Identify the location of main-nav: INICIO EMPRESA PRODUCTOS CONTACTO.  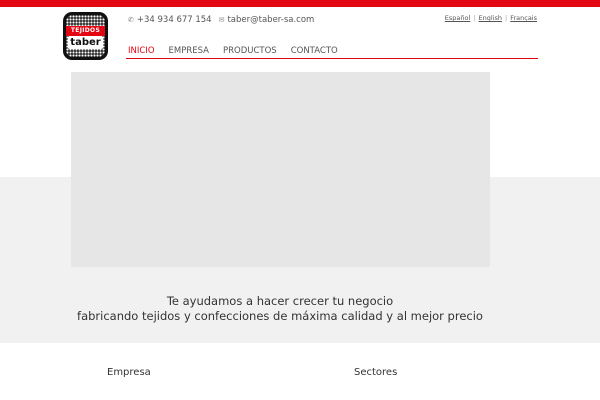
(233, 51).